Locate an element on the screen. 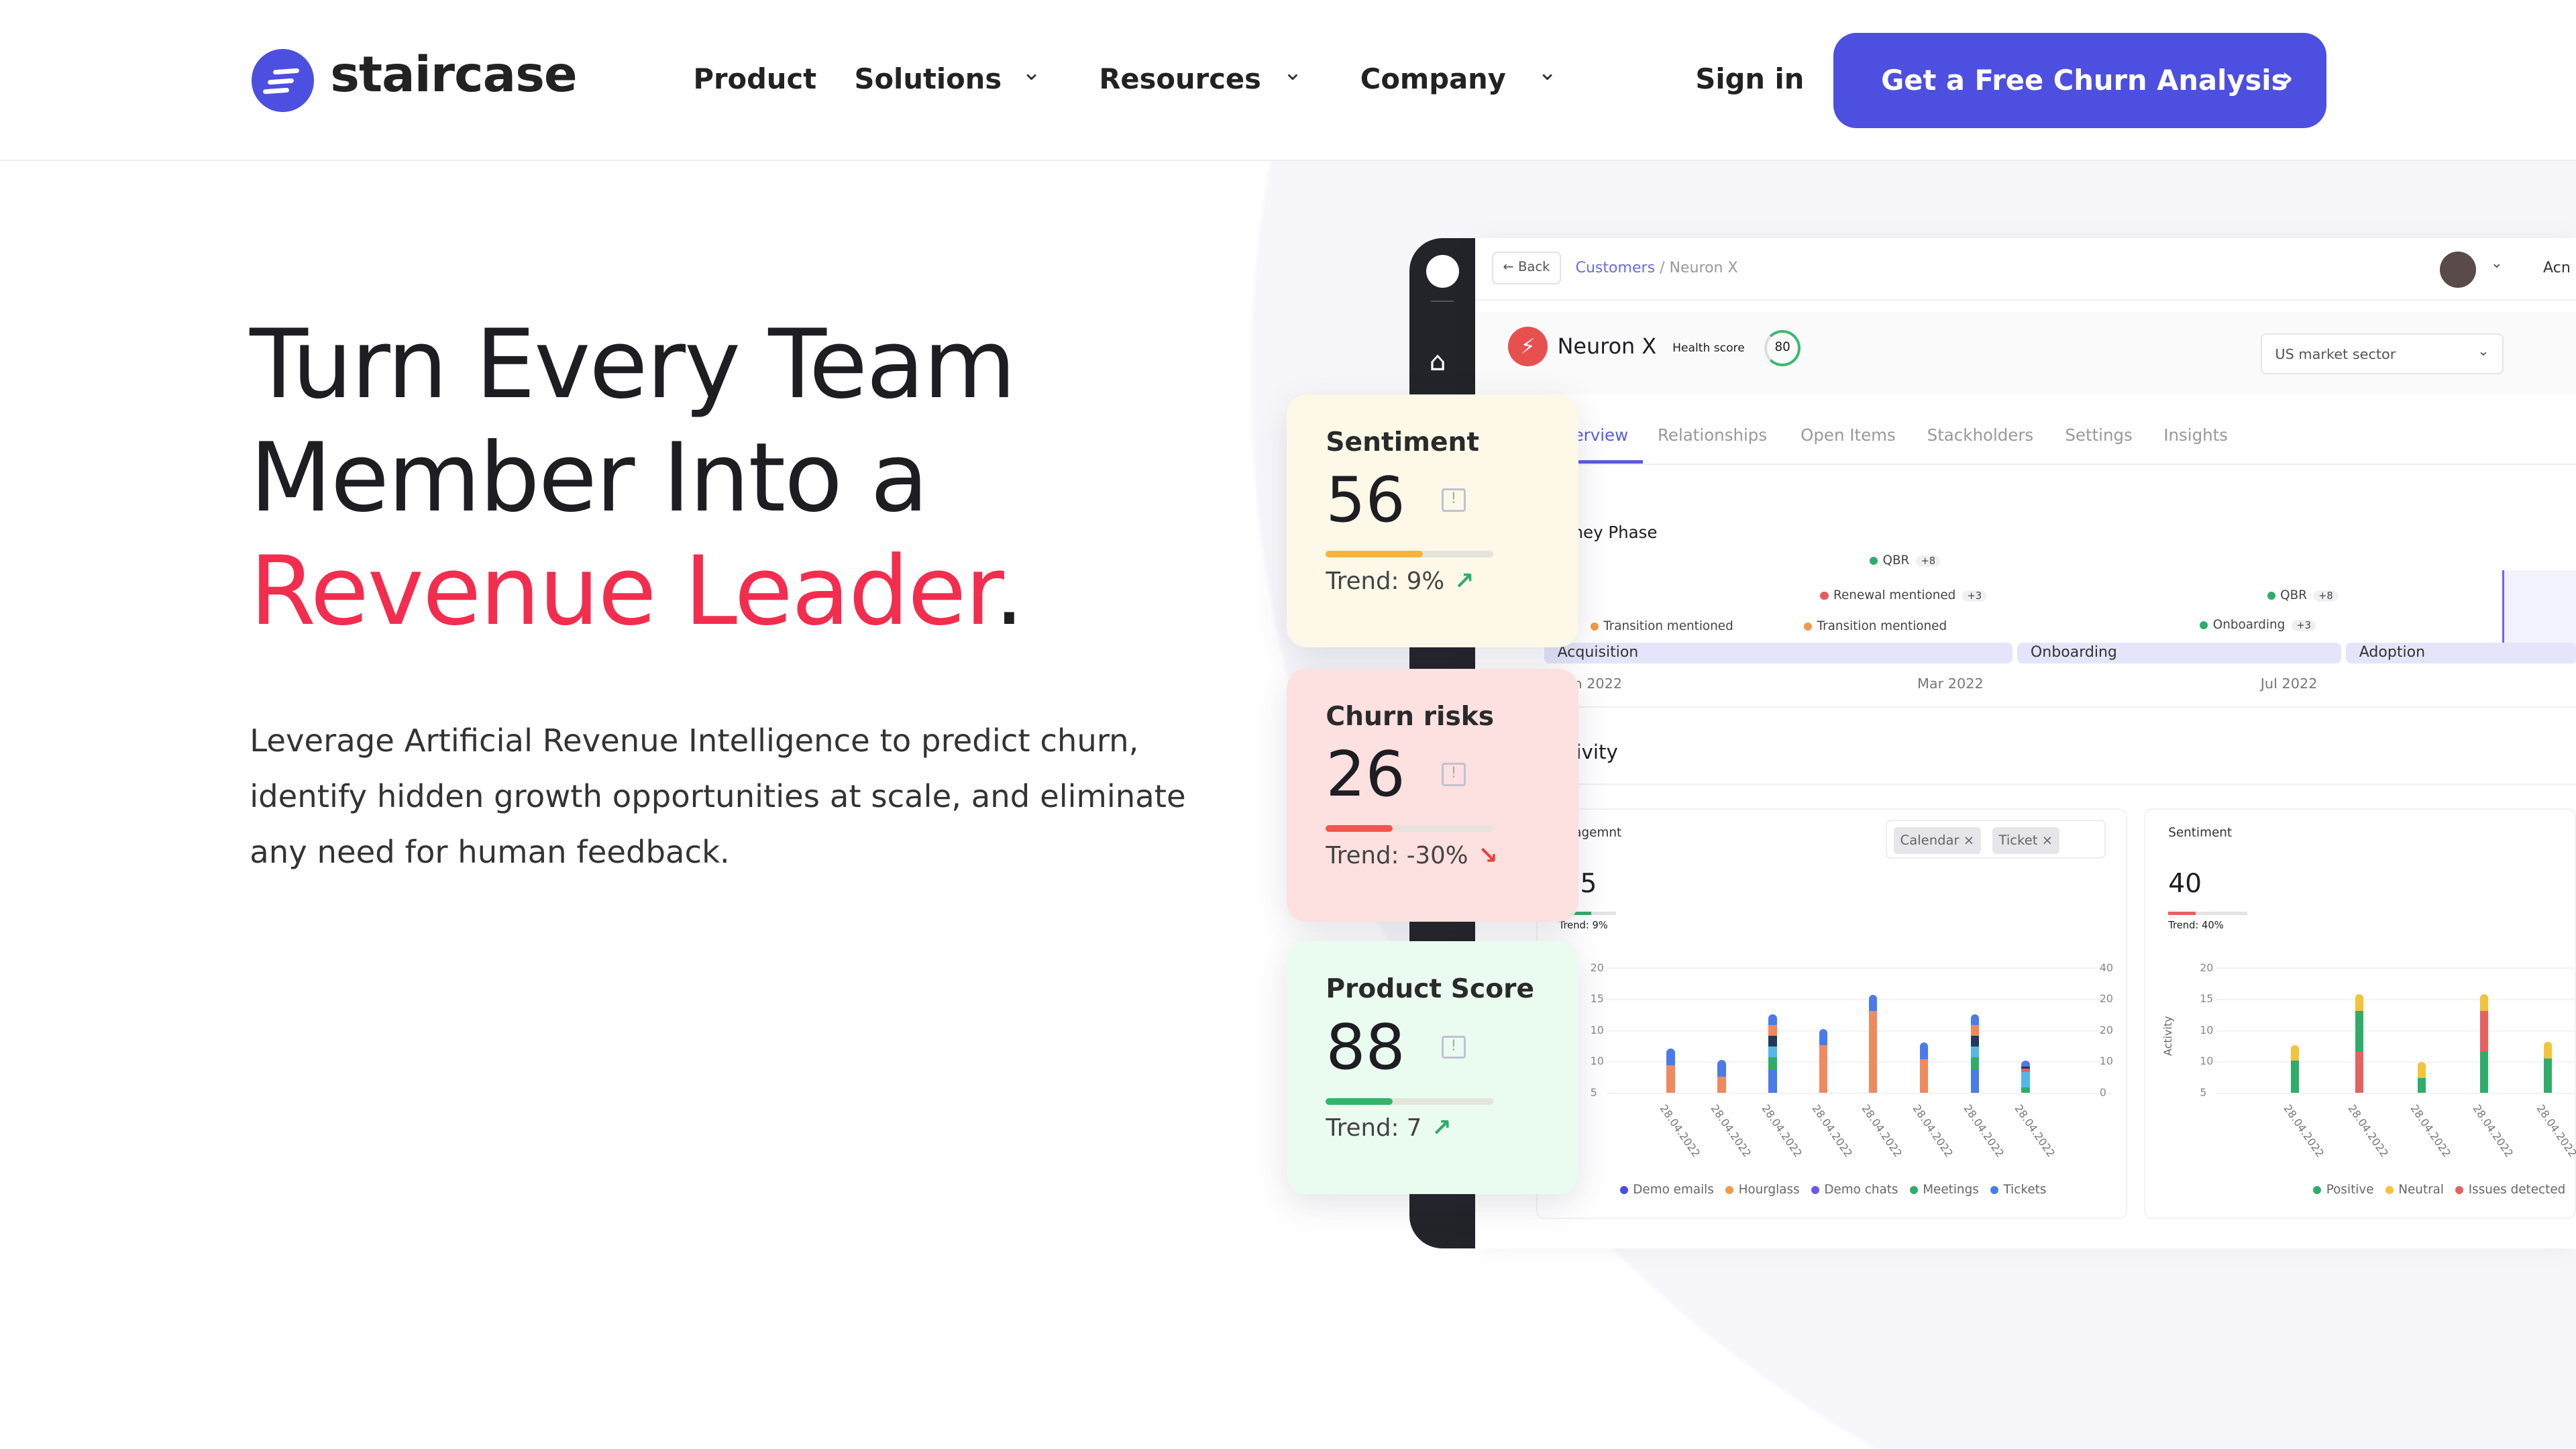 Image resolution: width=2576 pixels, height=1449 pixels. filter-box: Calendar × Ticket × is located at coordinates (1995, 839).